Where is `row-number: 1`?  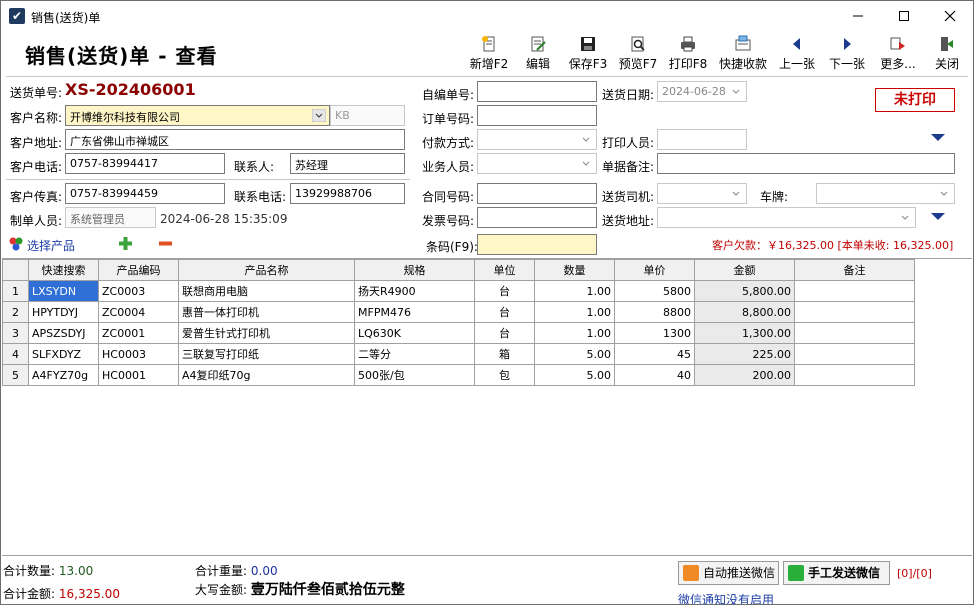 row-number: 1 is located at coordinates (15, 291).